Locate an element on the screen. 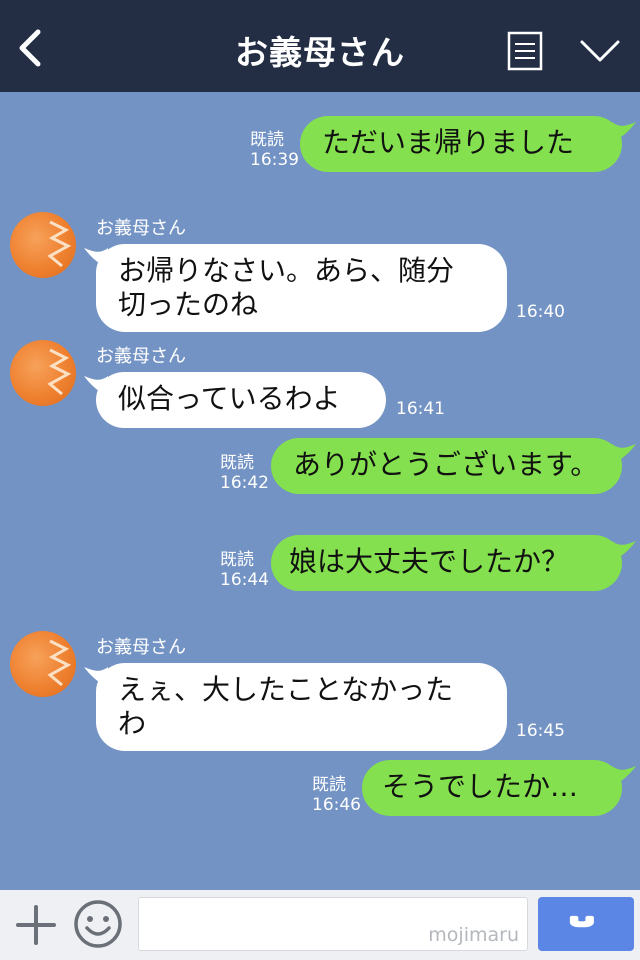 This screenshot has height=960, width=640. message-text-line: わ is located at coordinates (132, 723).